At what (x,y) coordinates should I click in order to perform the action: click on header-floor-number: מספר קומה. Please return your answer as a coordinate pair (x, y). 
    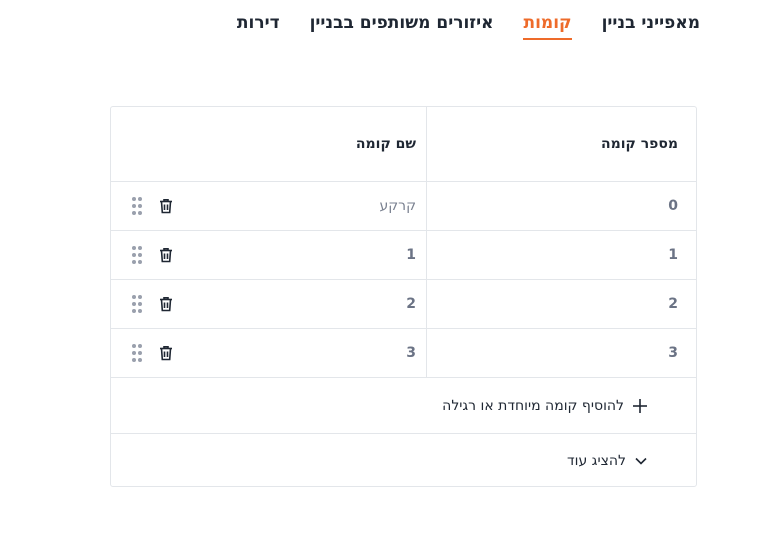
    Looking at the image, I should click on (639, 144).